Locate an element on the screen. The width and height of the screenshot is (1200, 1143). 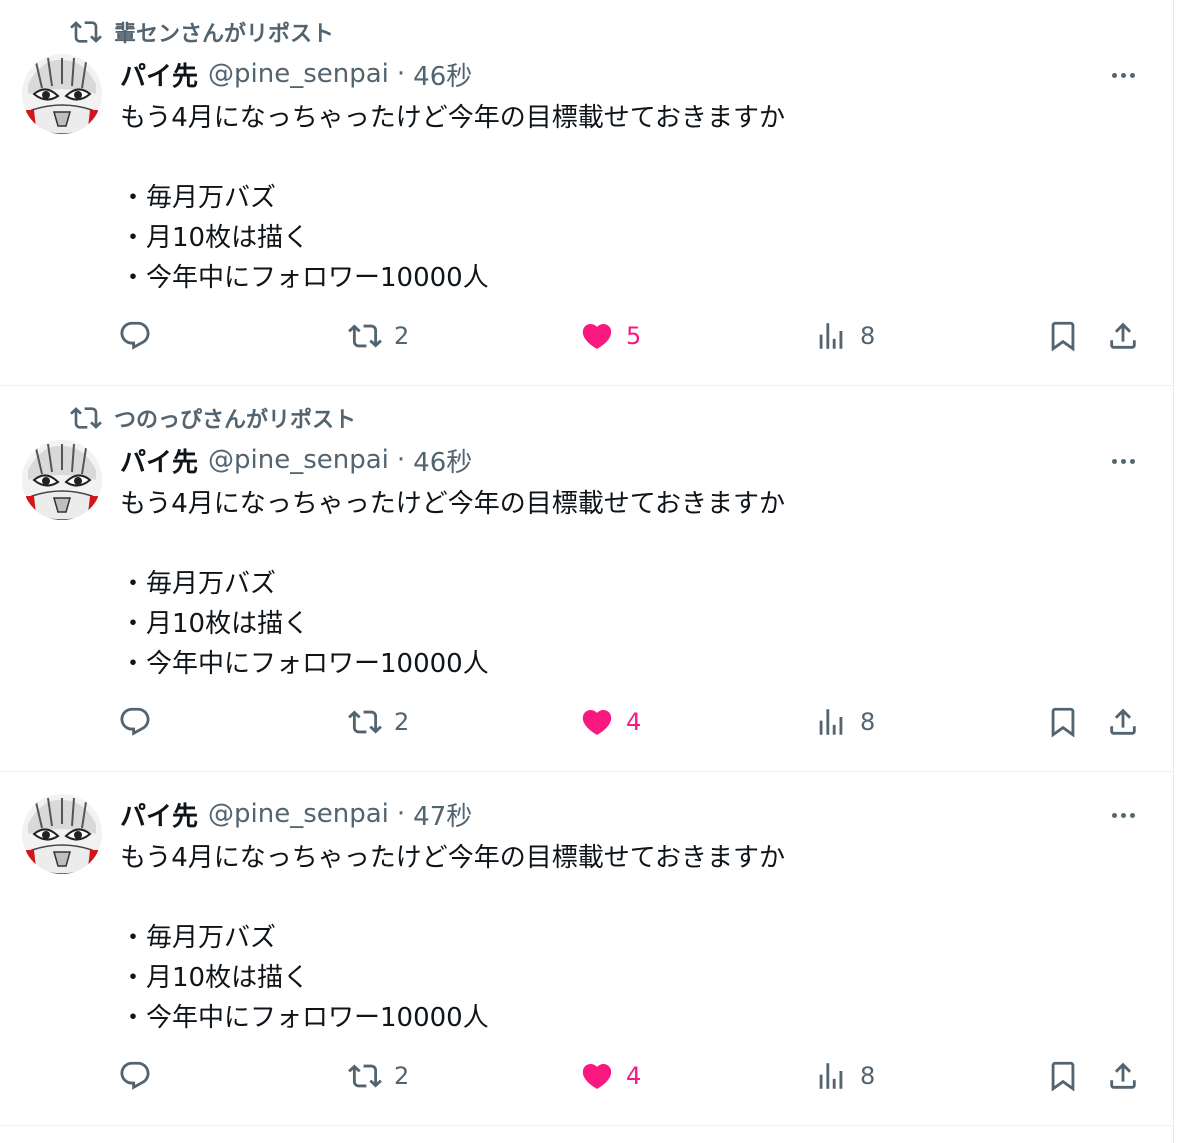
action-bar: 2 5 8 is located at coordinates (586, 336).